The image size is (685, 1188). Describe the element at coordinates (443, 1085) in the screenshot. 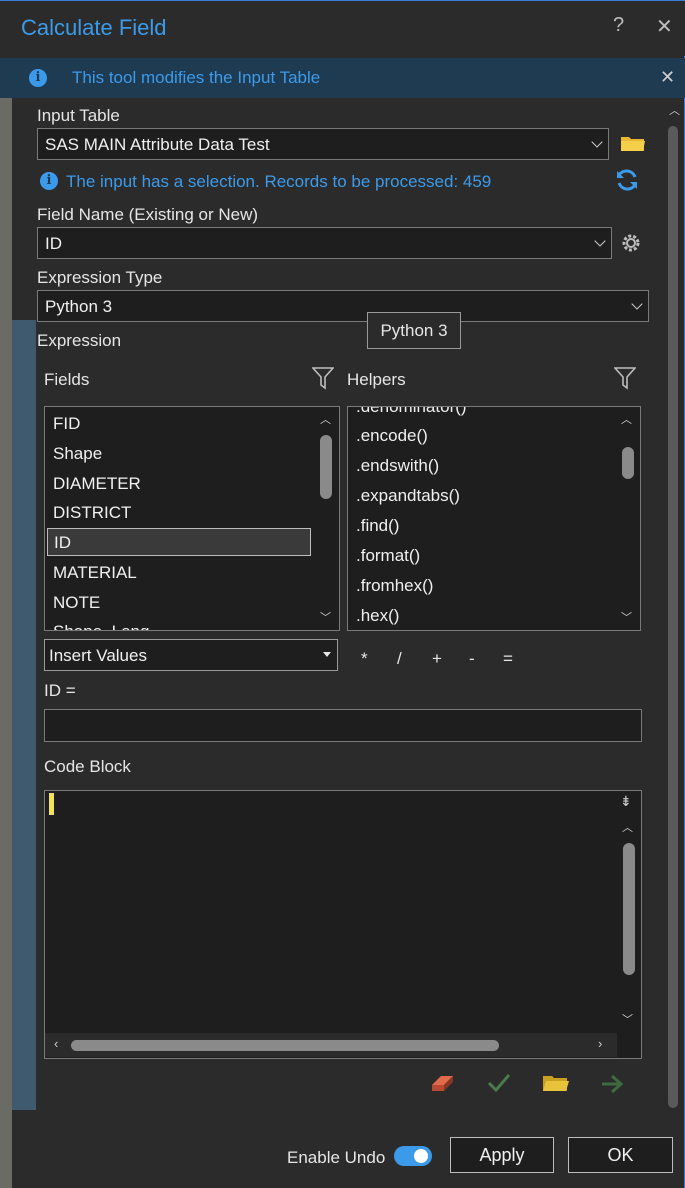

I see `eraser-icon` at that location.